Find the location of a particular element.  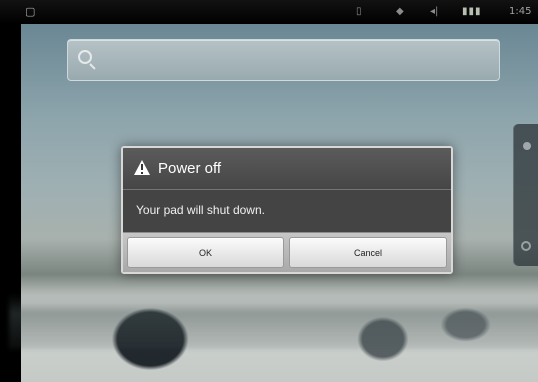

search-icon is located at coordinates (85, 57).